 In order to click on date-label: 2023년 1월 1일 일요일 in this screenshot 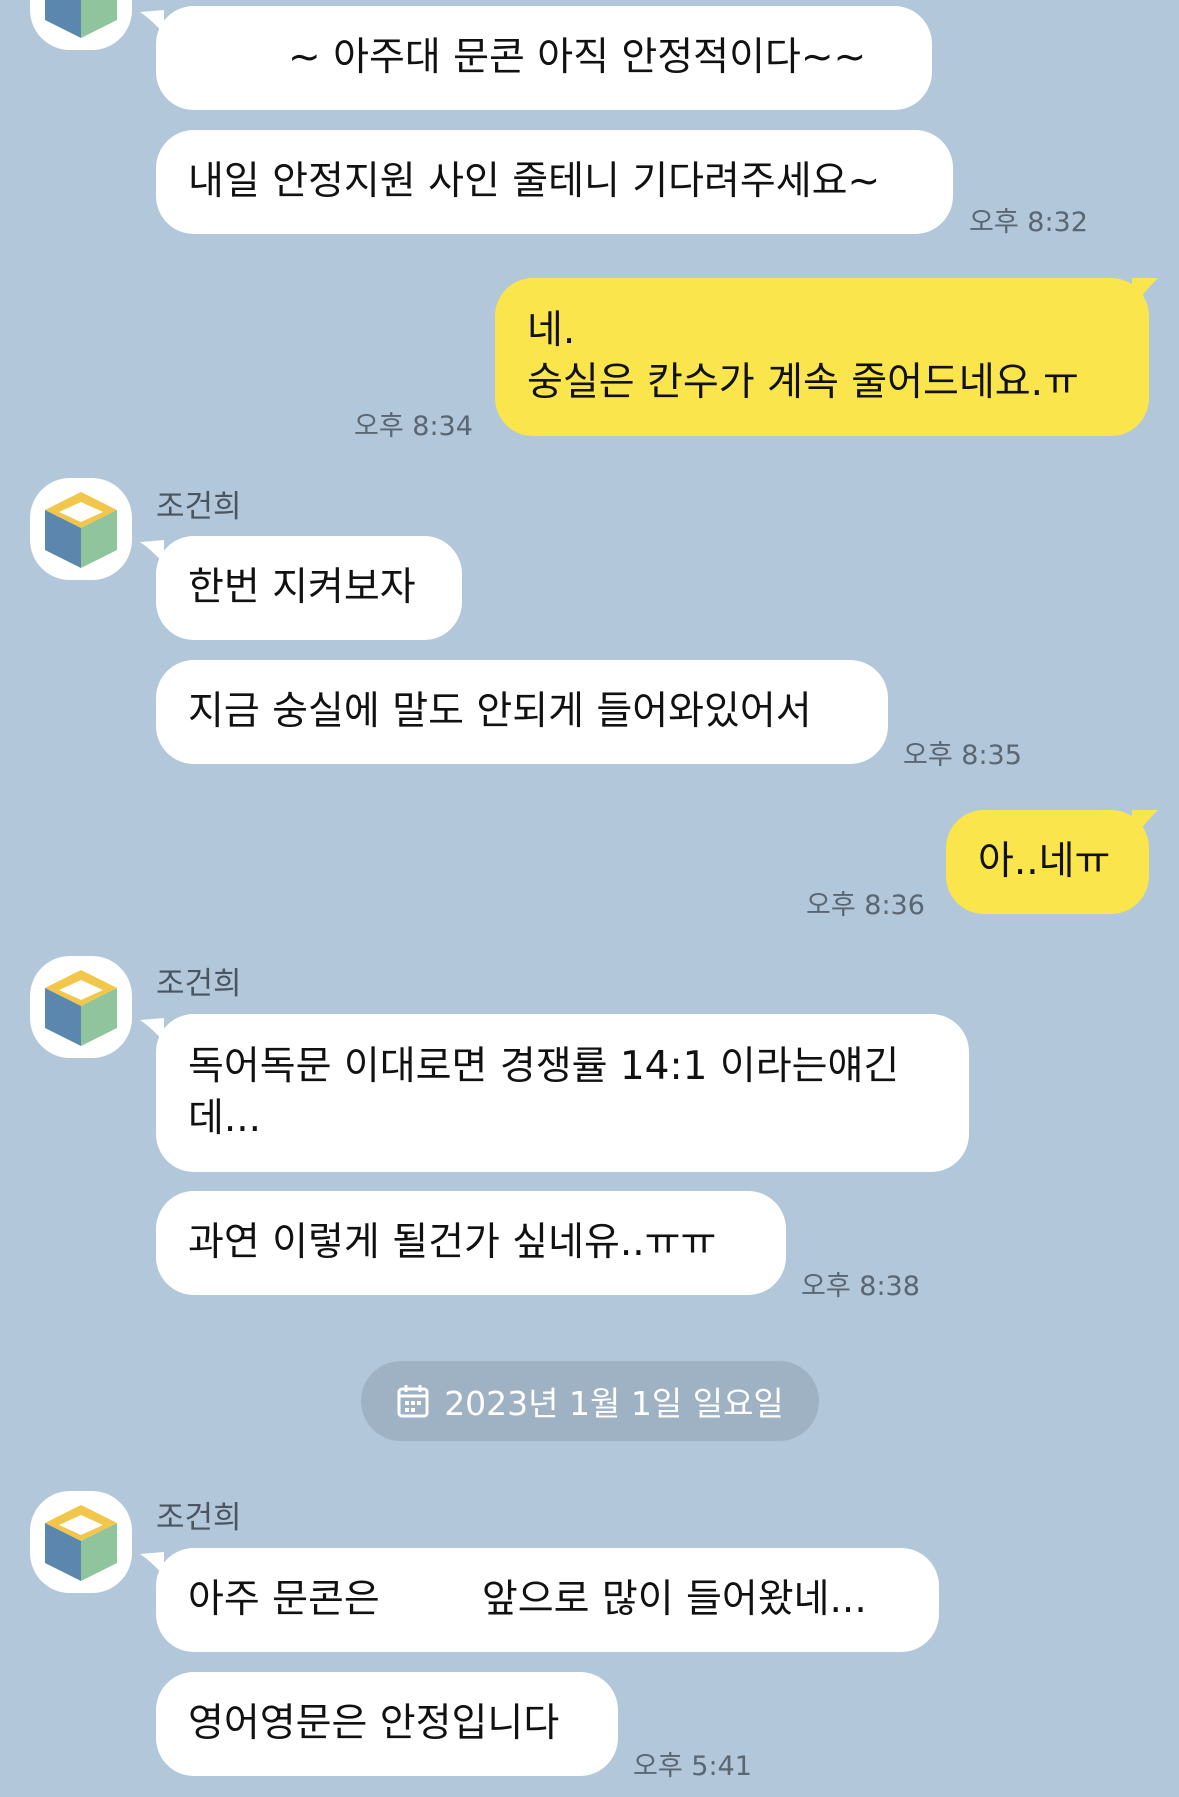, I will do `click(614, 1403)`.